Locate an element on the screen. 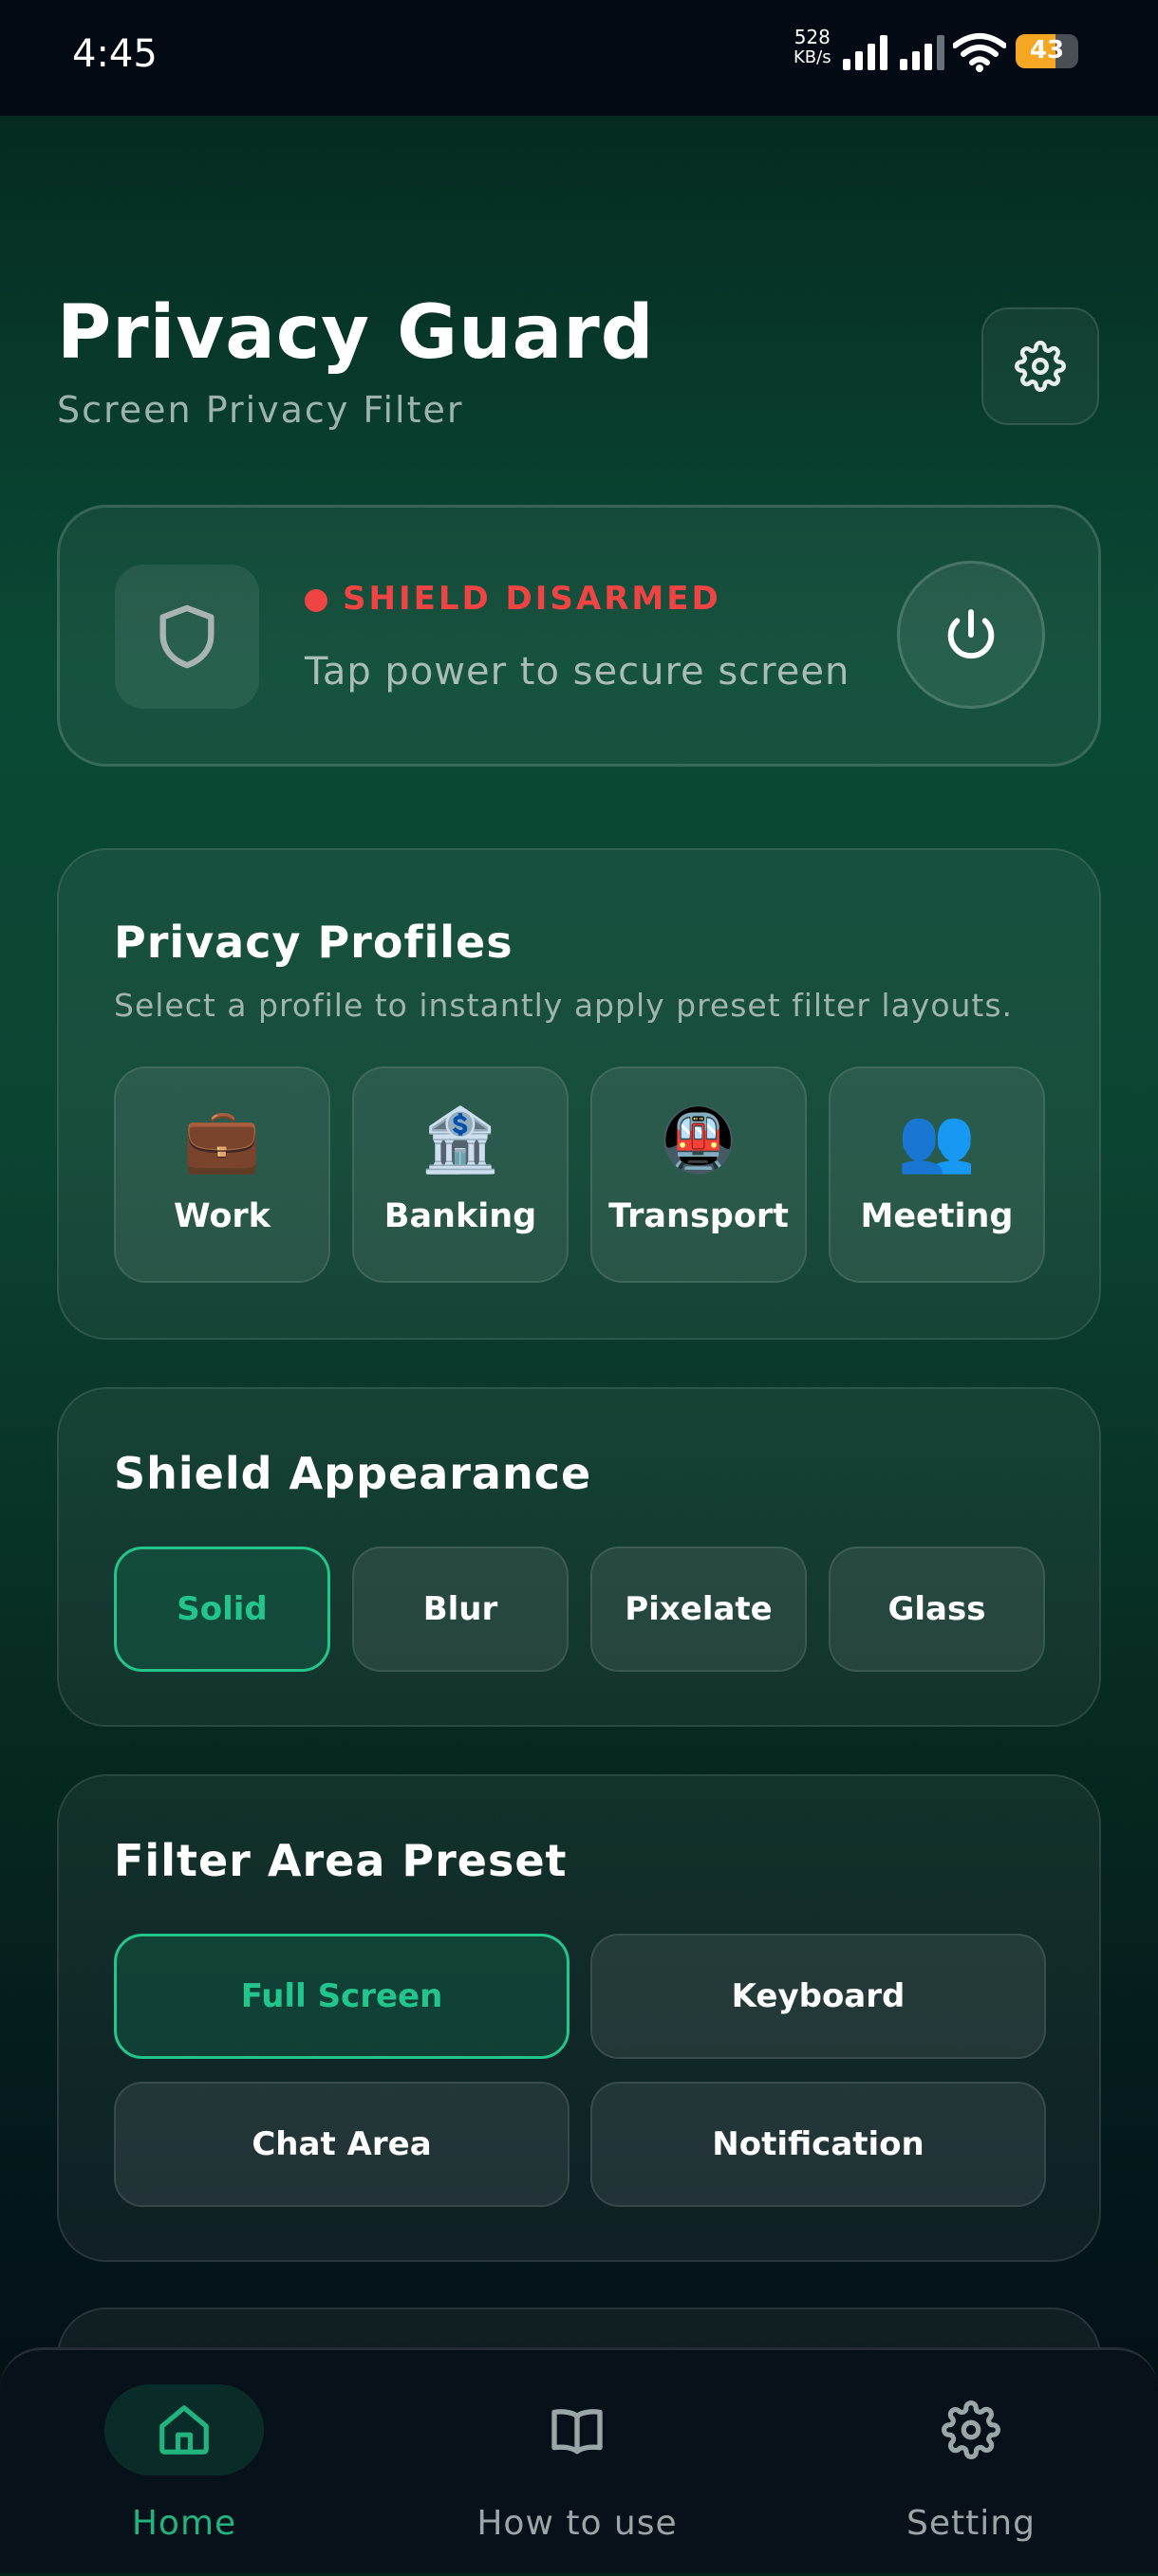  shield-icon-box is located at coordinates (187, 637).